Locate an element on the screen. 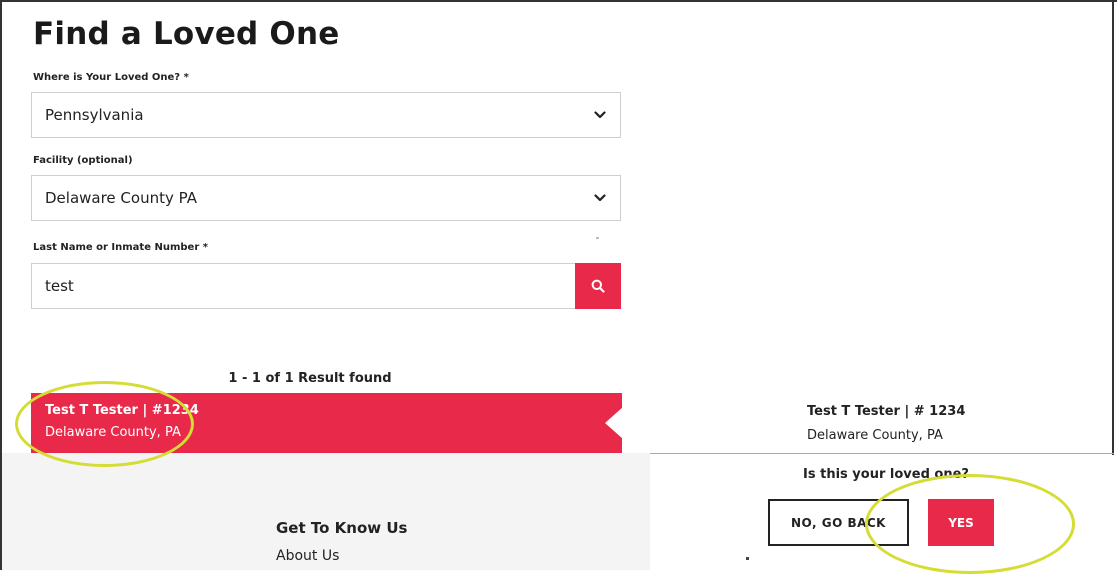  go-back-button: NO, GO BACK is located at coordinates (838, 522).